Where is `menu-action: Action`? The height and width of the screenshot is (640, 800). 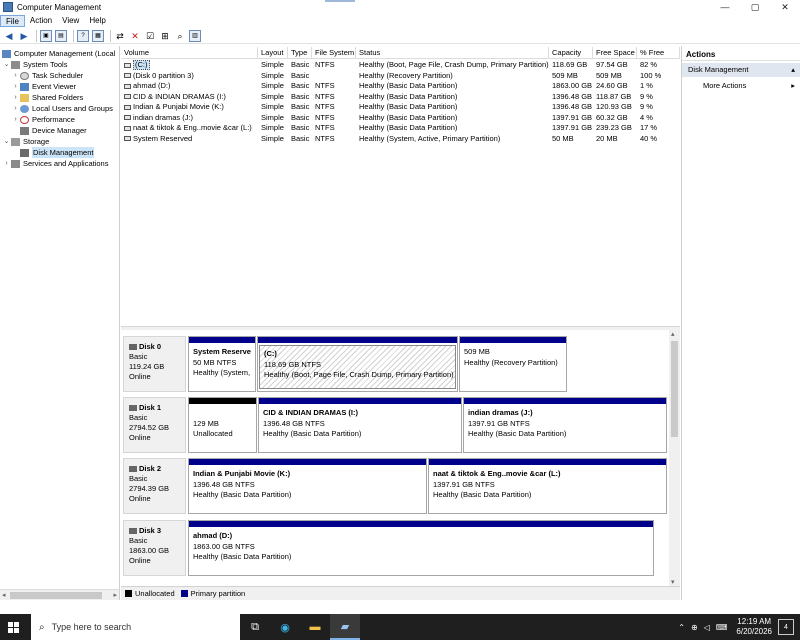
menu-action: Action is located at coordinates (41, 21).